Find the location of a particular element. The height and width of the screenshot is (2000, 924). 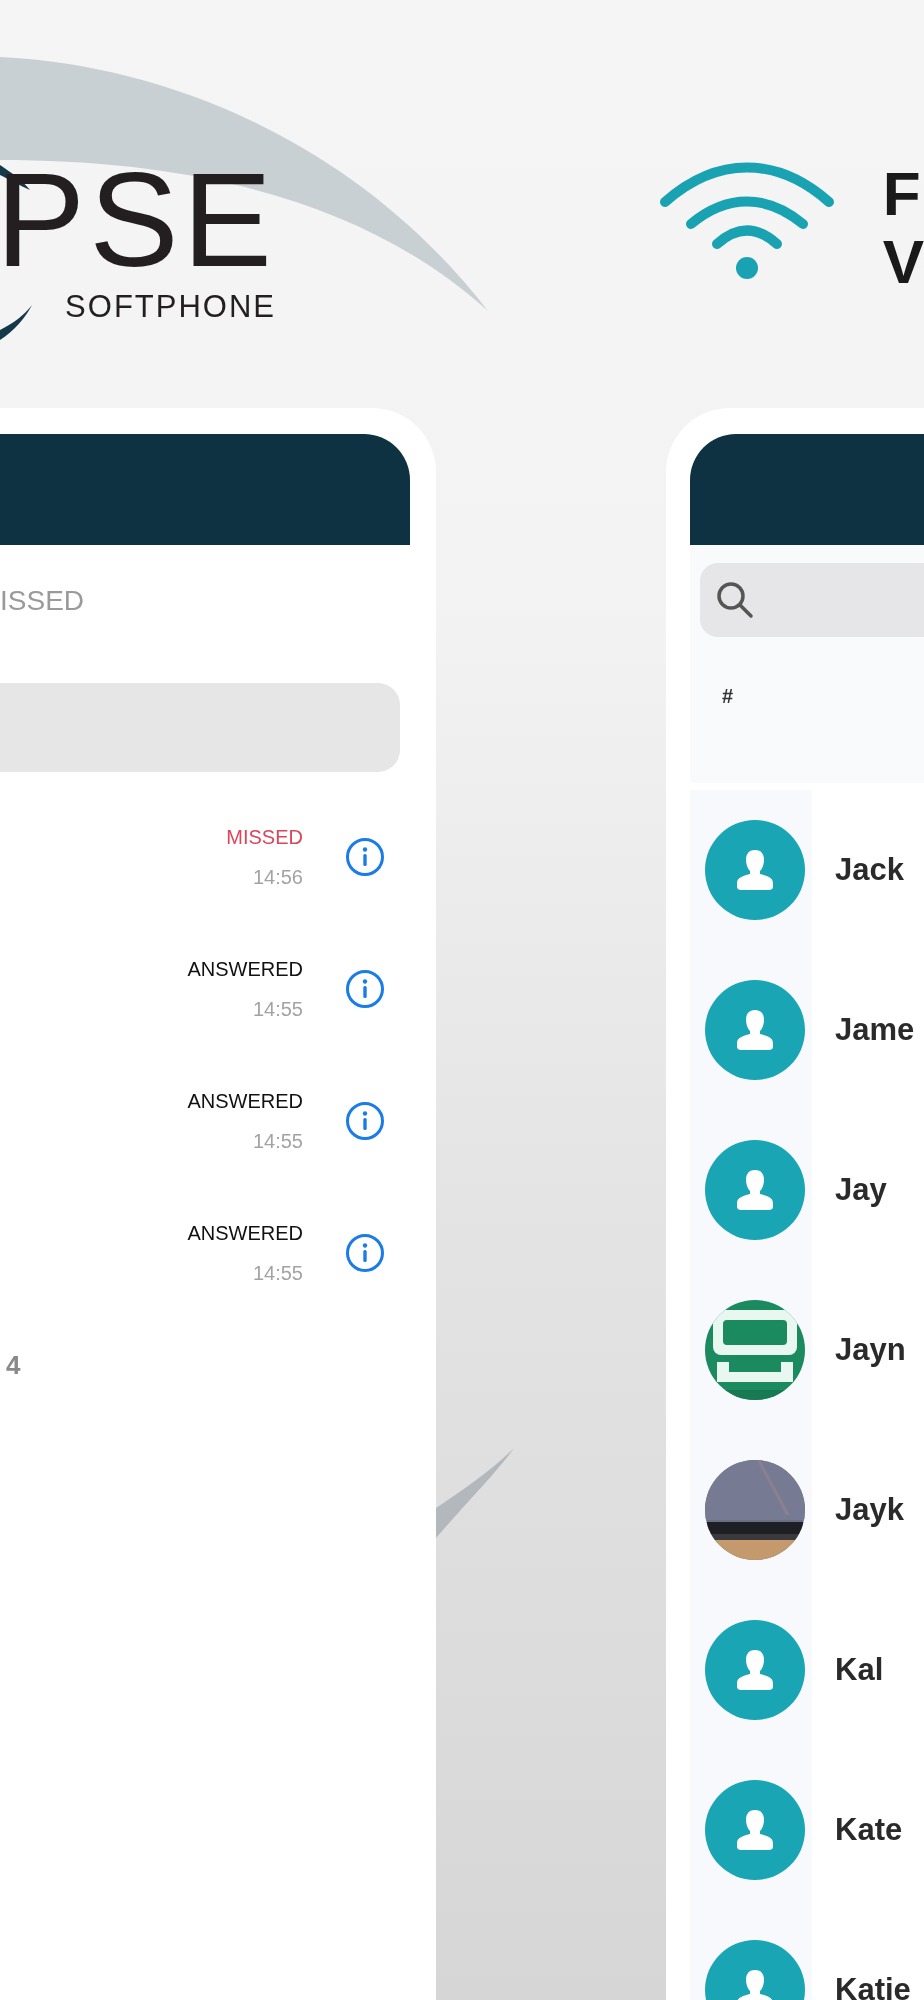

contact-name: Jack is located at coordinates (869, 870).